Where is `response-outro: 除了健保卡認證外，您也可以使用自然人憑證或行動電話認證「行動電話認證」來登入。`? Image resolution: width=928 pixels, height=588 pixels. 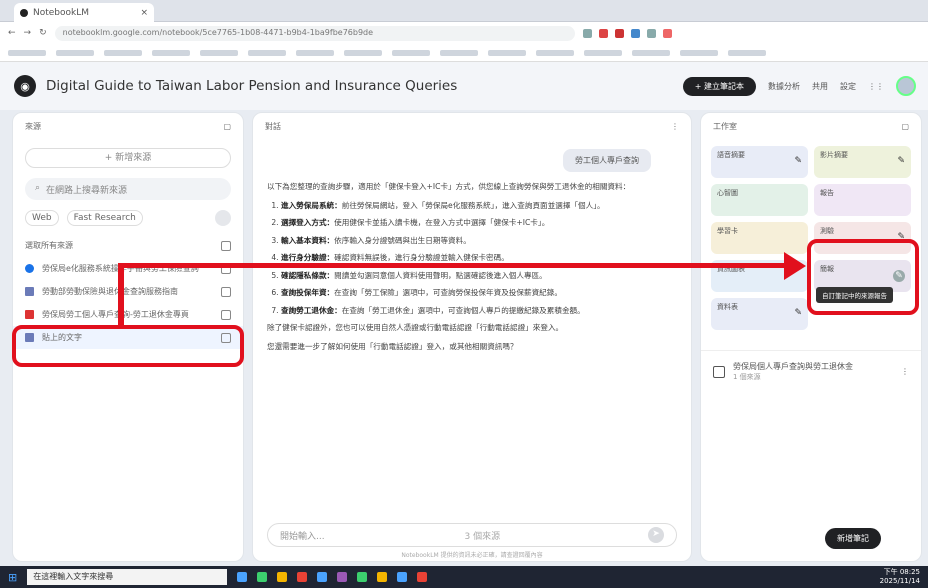
response-outro: 除了健保卡認證外，您也可以使用自然人憑證或行動電話認證「行動電話認證」來登入。 is located at coordinates (415, 327).